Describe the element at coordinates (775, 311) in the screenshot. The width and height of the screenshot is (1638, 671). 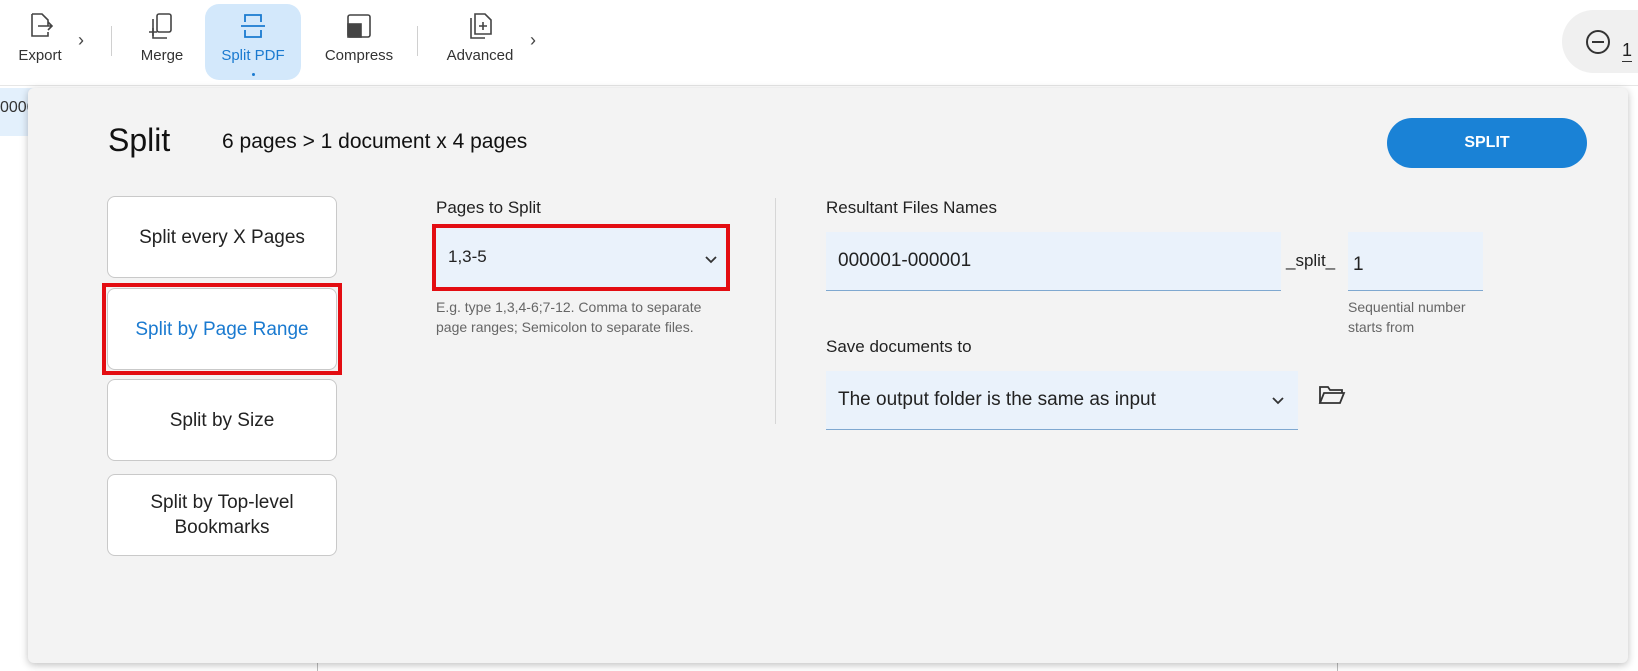
I see `column-divider` at that location.